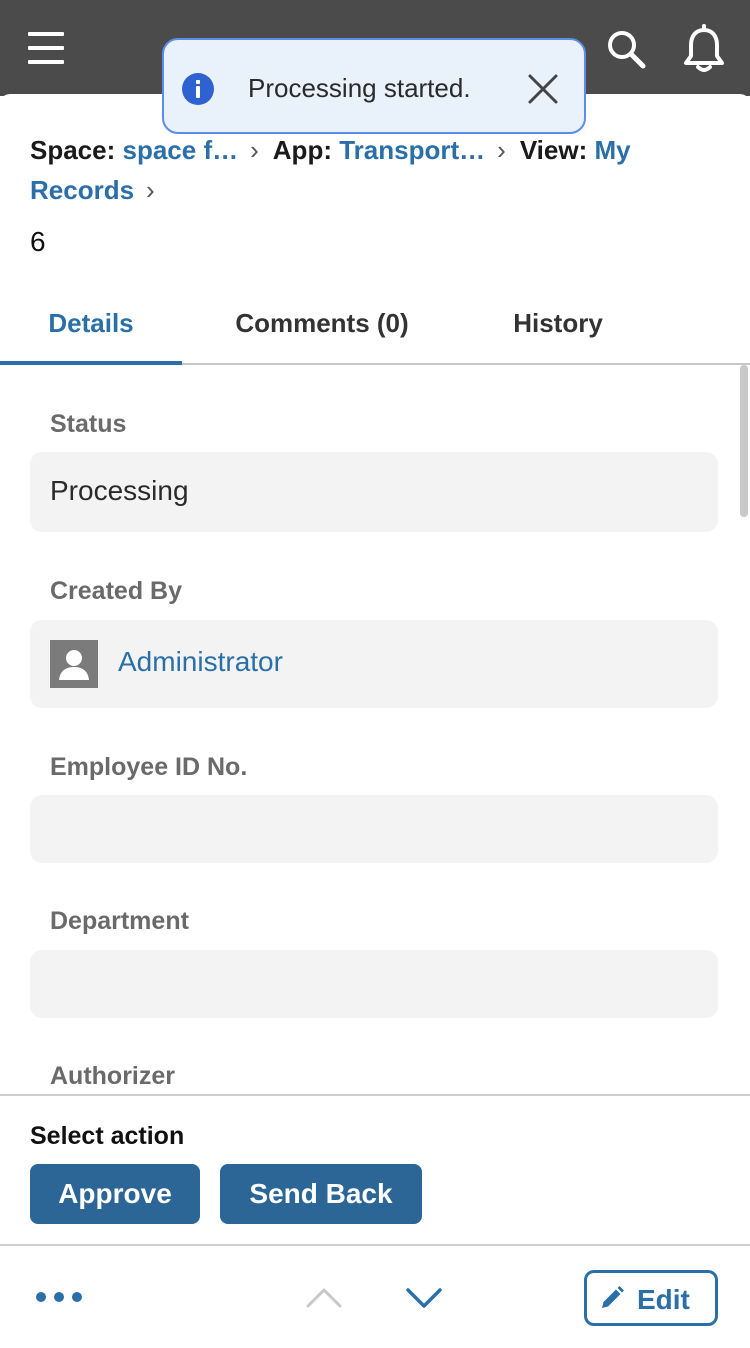 Image resolution: width=750 pixels, height=1348 pixels. I want to click on notification-toast: Processing started., so click(374, 86).